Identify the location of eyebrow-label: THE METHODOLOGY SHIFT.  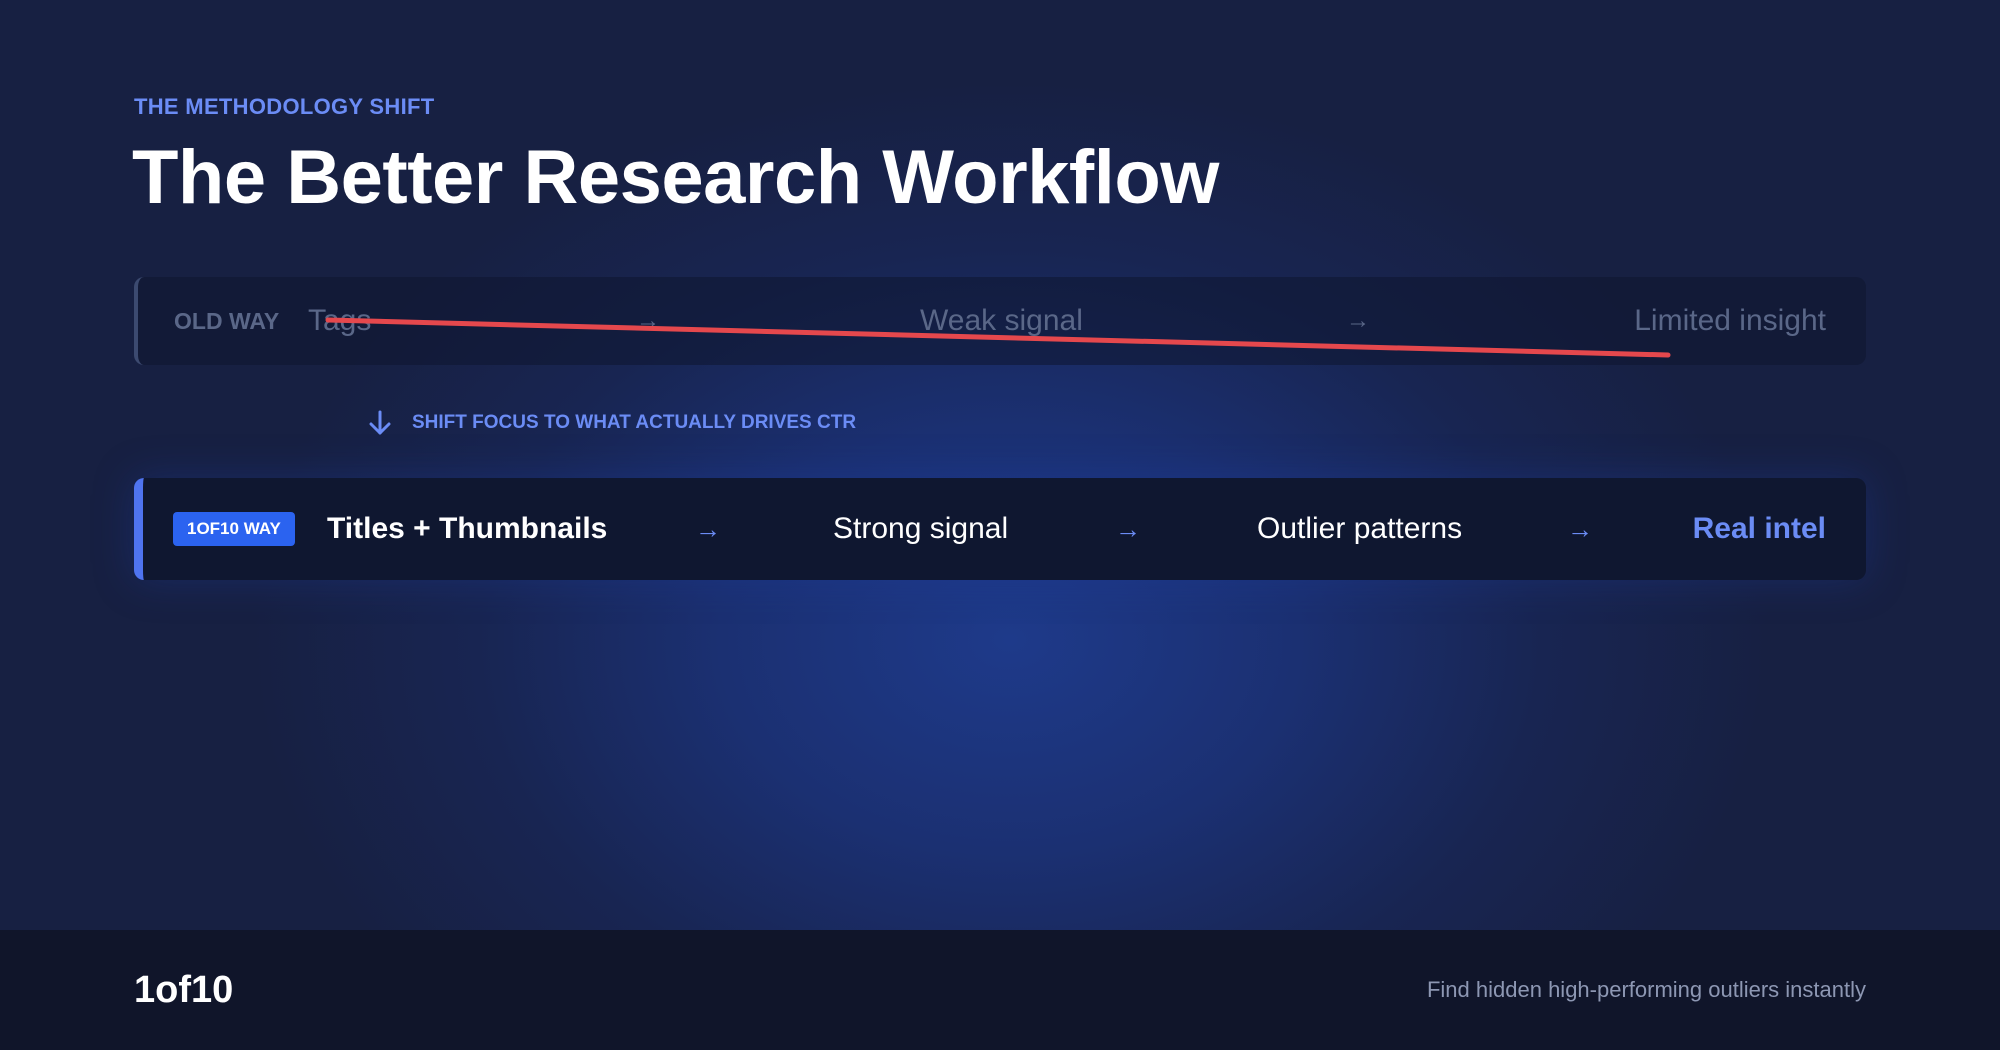
(284, 106).